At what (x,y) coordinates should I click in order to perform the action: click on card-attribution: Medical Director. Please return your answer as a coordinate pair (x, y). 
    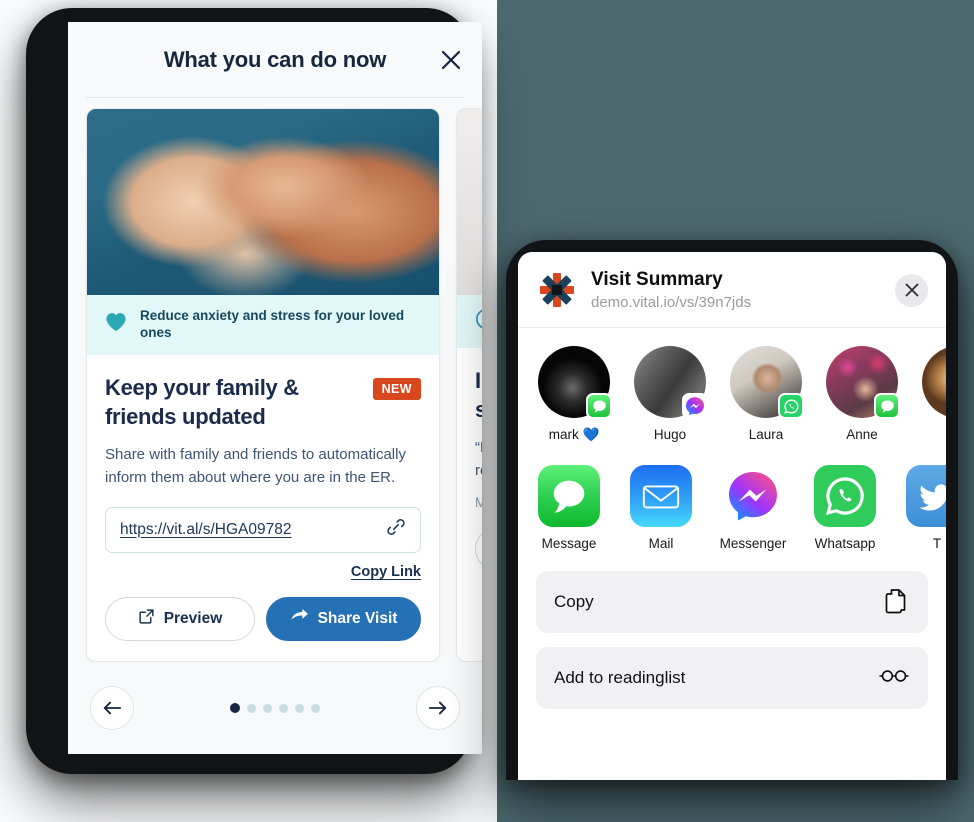
    Looking at the image, I should click on (478, 502).